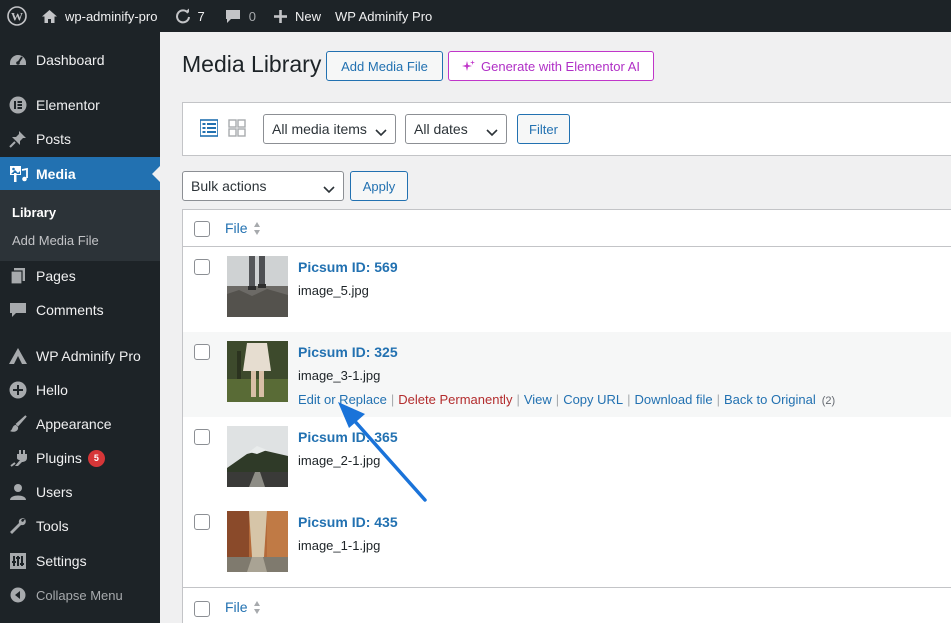  Describe the element at coordinates (80, 390) in the screenshot. I see `sidebar-item-hello: Hello` at that location.